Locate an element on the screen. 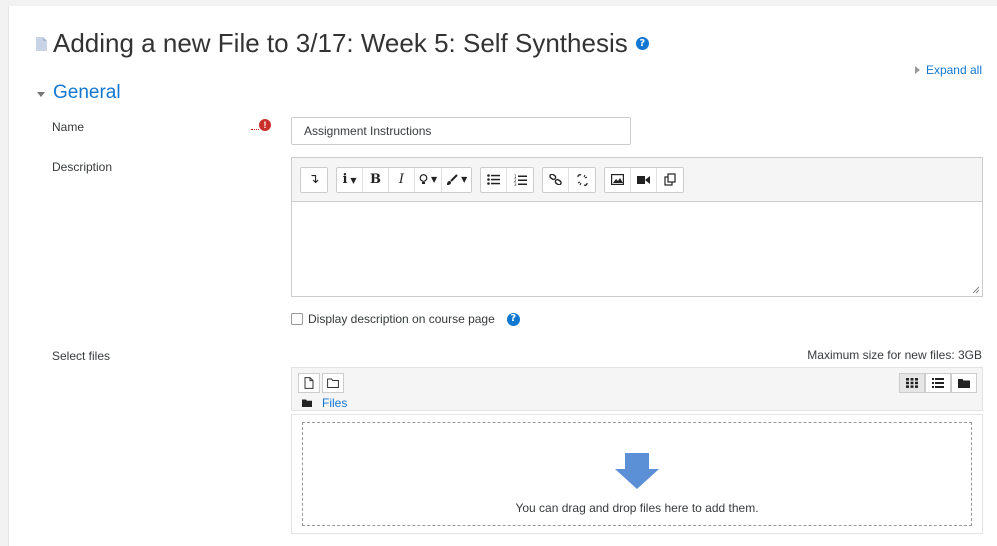  required-icon: ! is located at coordinates (265, 125).